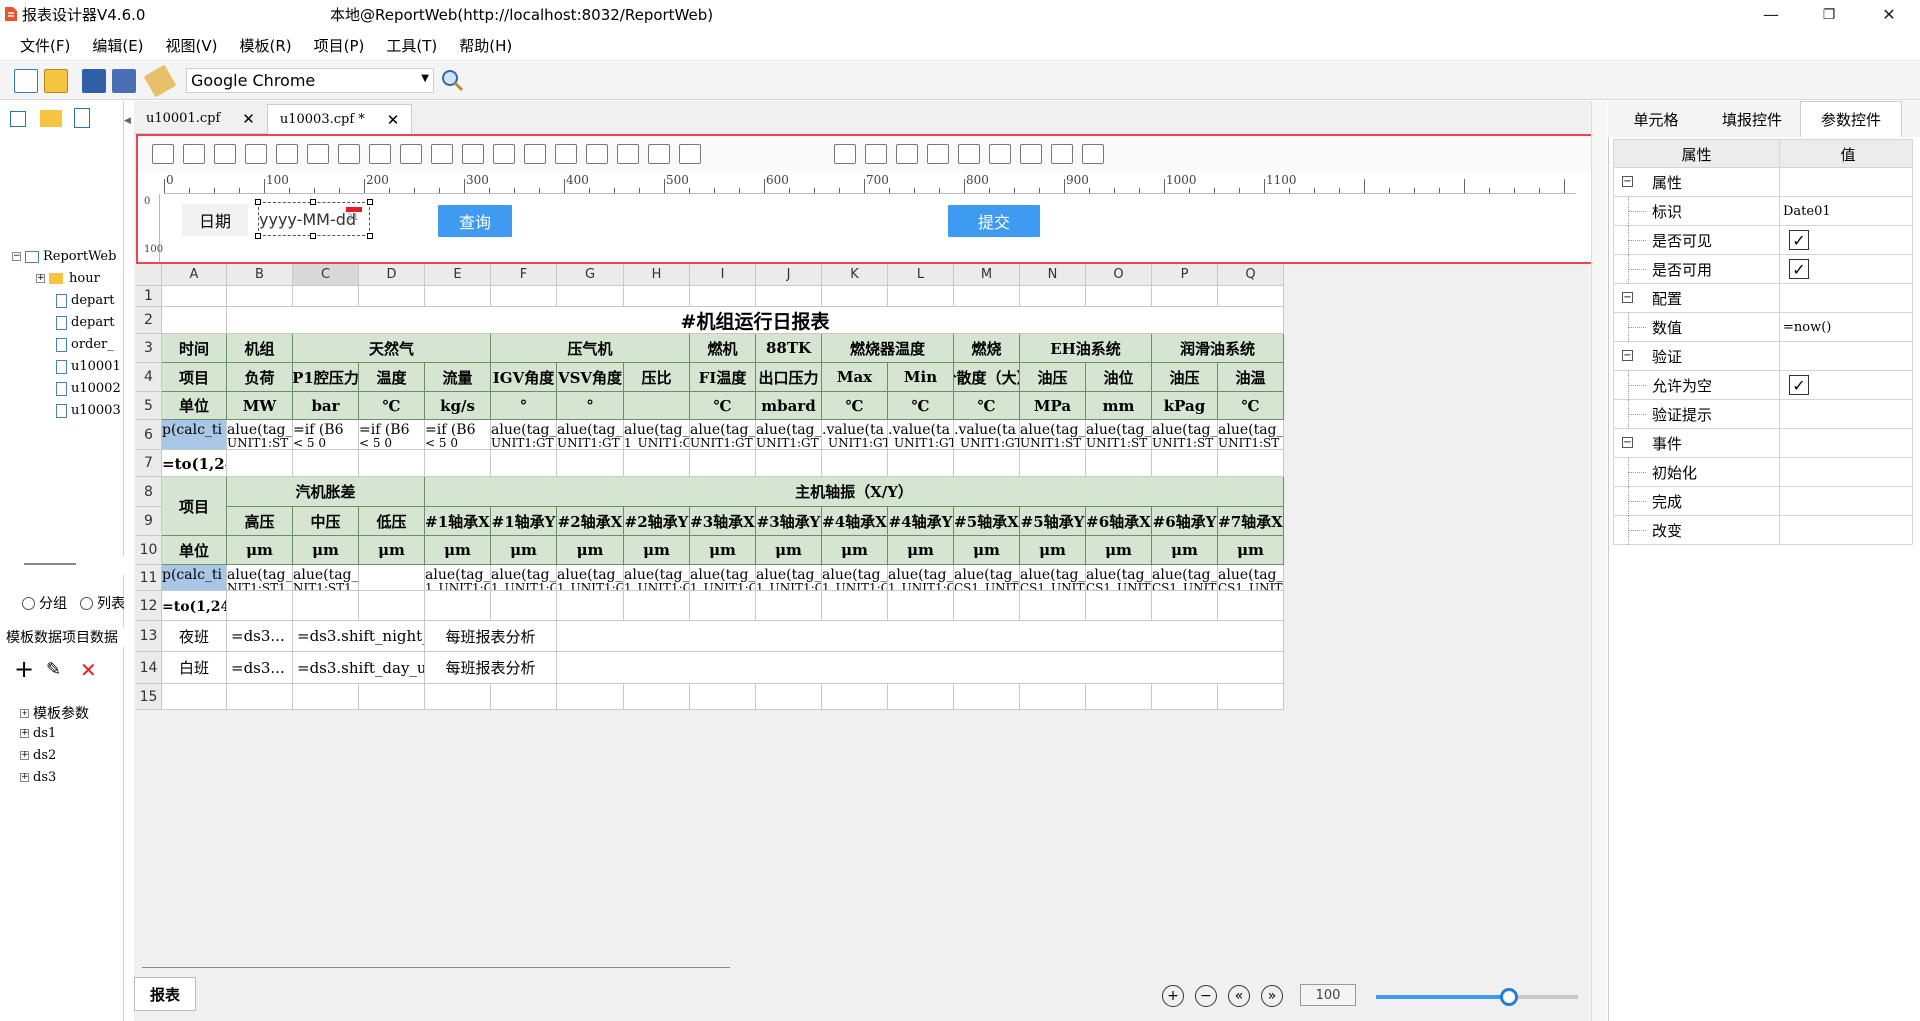 This screenshot has width=1920, height=1021. I want to click on column-label: #6轴承Y, so click(1185, 521).